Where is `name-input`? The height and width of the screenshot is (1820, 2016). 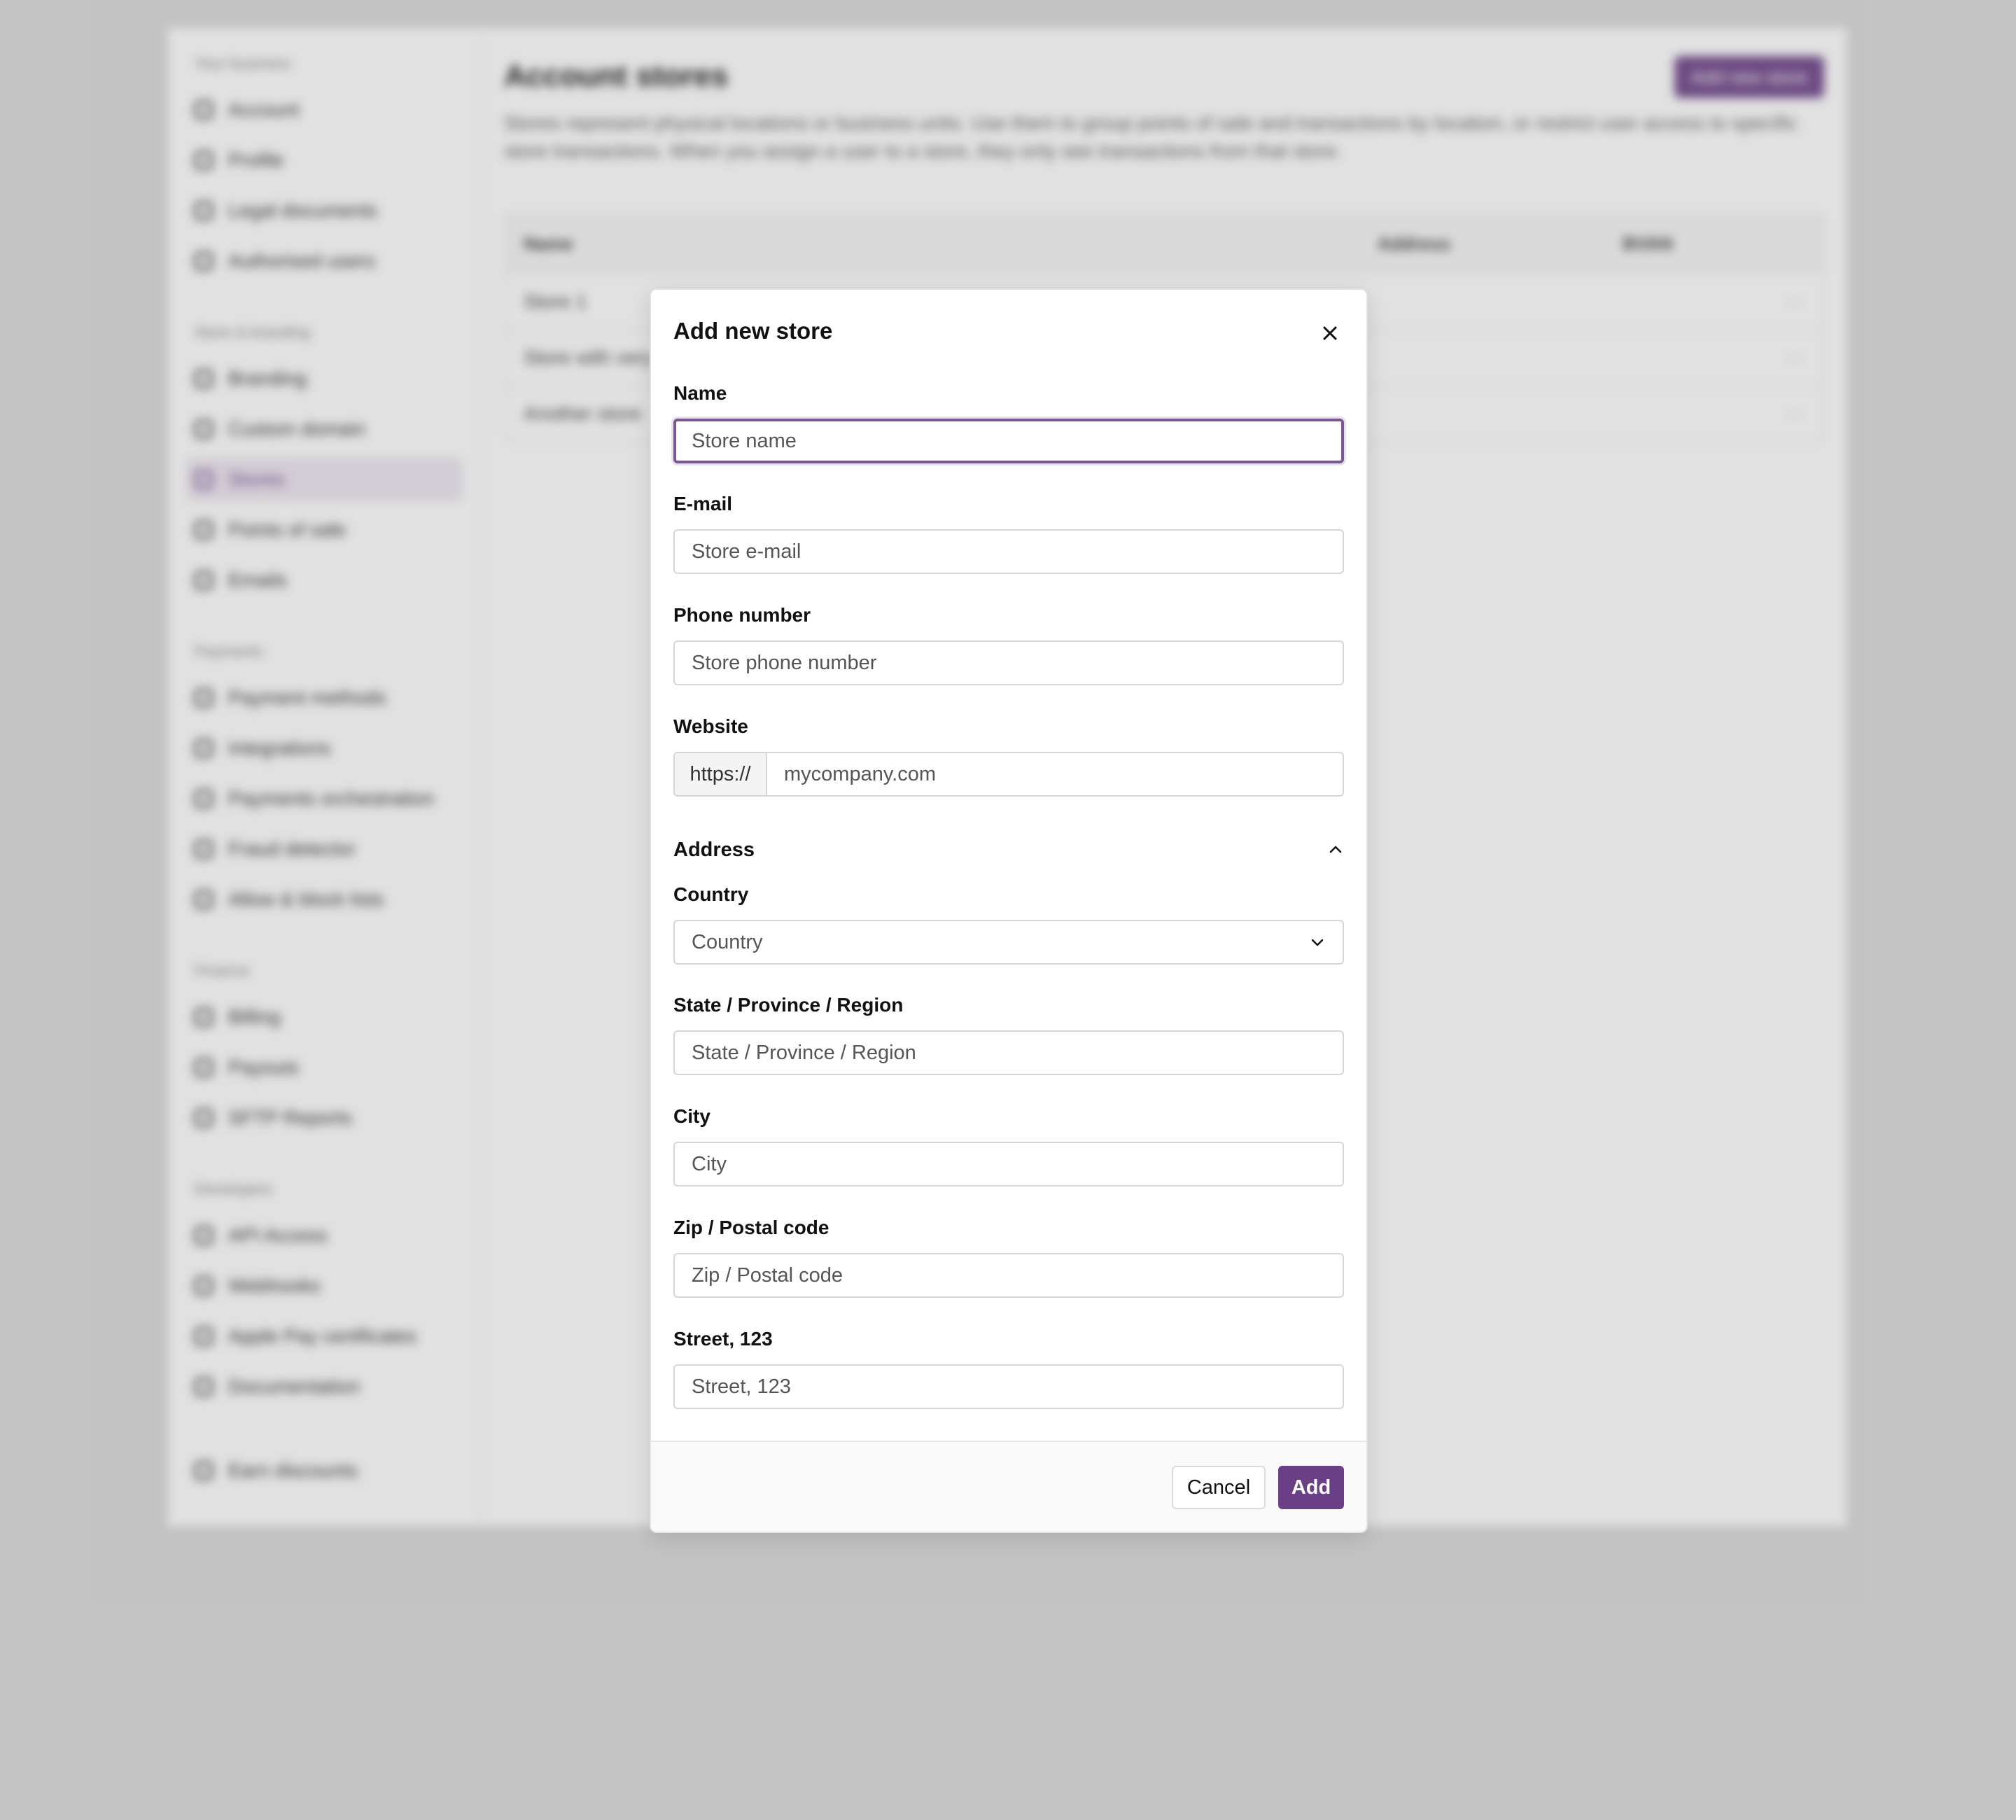
name-input is located at coordinates (1008, 441).